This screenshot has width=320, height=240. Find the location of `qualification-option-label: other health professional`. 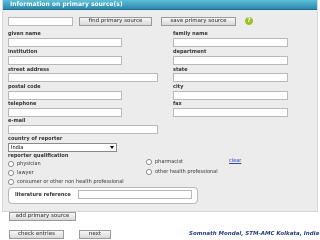

qualification-option-label: other health professional is located at coordinates (186, 172).